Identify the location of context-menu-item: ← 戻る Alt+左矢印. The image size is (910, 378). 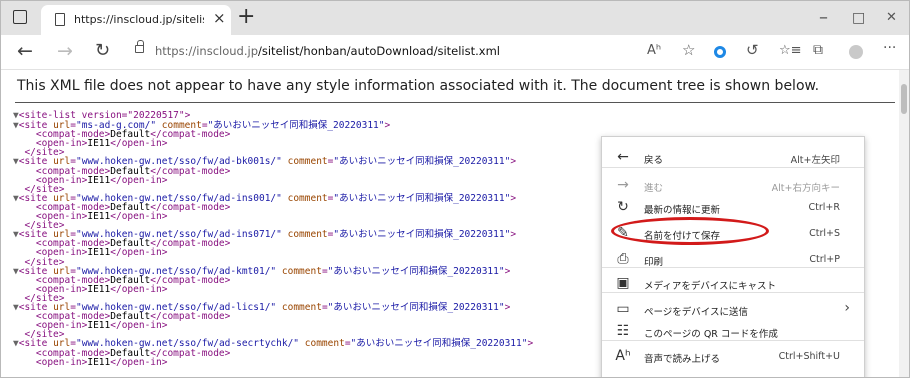
(733, 158).